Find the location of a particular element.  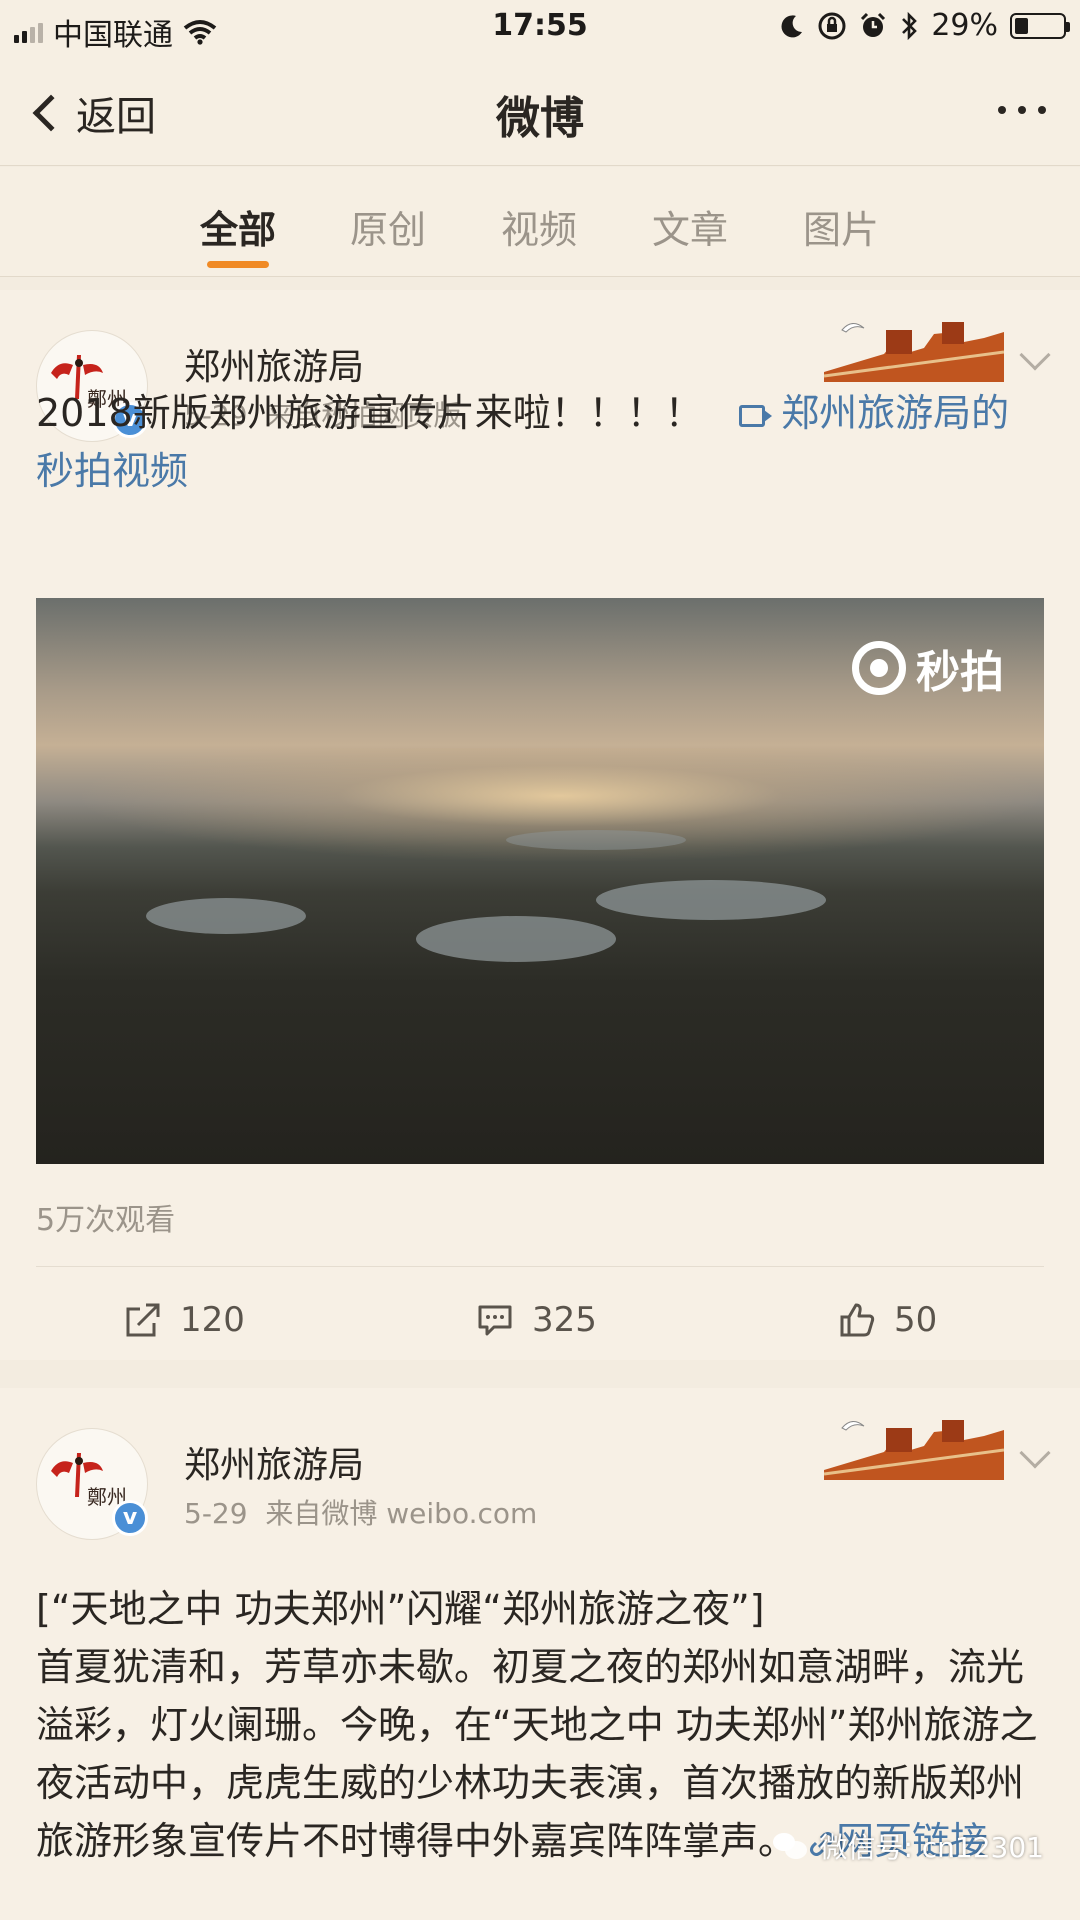

alarm-icon is located at coordinates (873, 24).